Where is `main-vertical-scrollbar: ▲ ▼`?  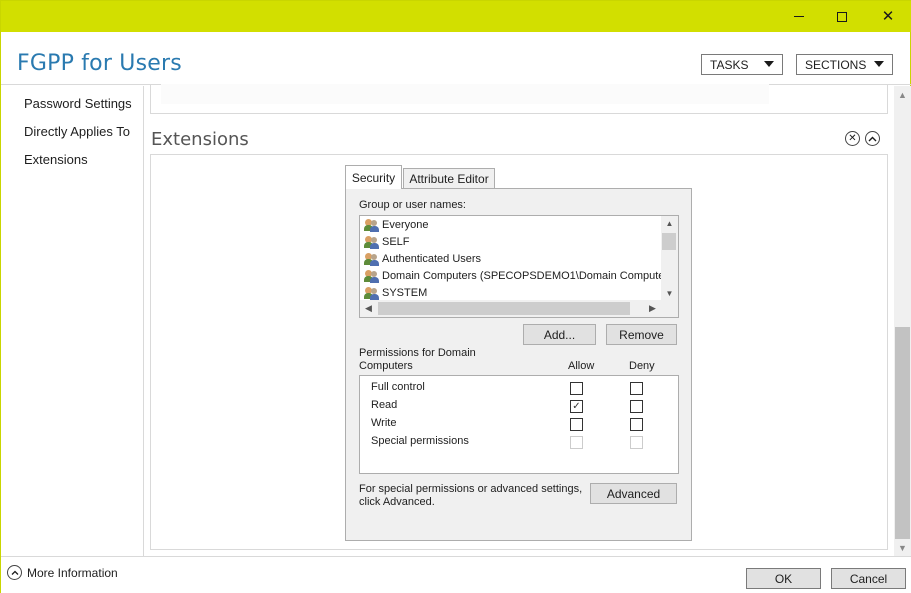
main-vertical-scrollbar: ▲ ▼ is located at coordinates (902, 321).